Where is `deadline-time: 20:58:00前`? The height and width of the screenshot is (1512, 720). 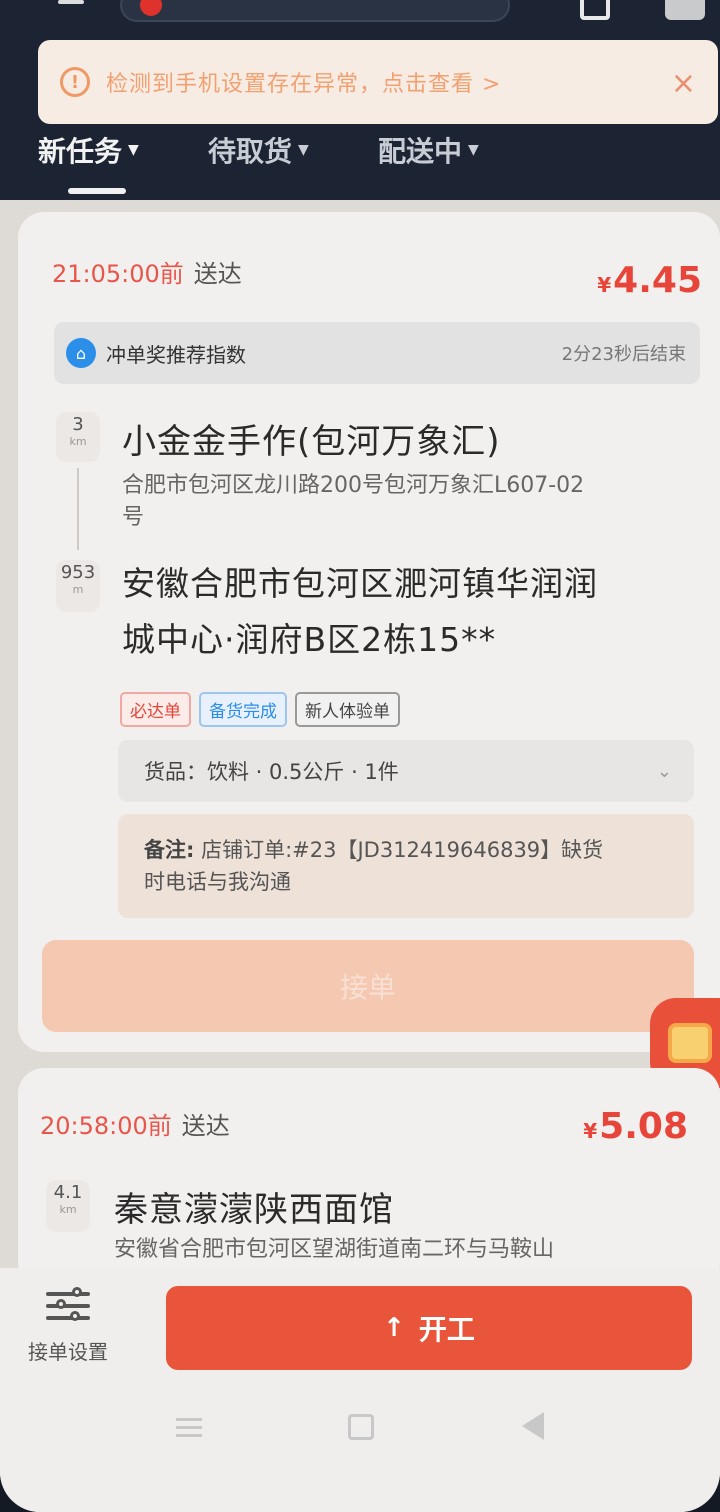
deadline-time: 20:58:00前 is located at coordinates (106, 1126).